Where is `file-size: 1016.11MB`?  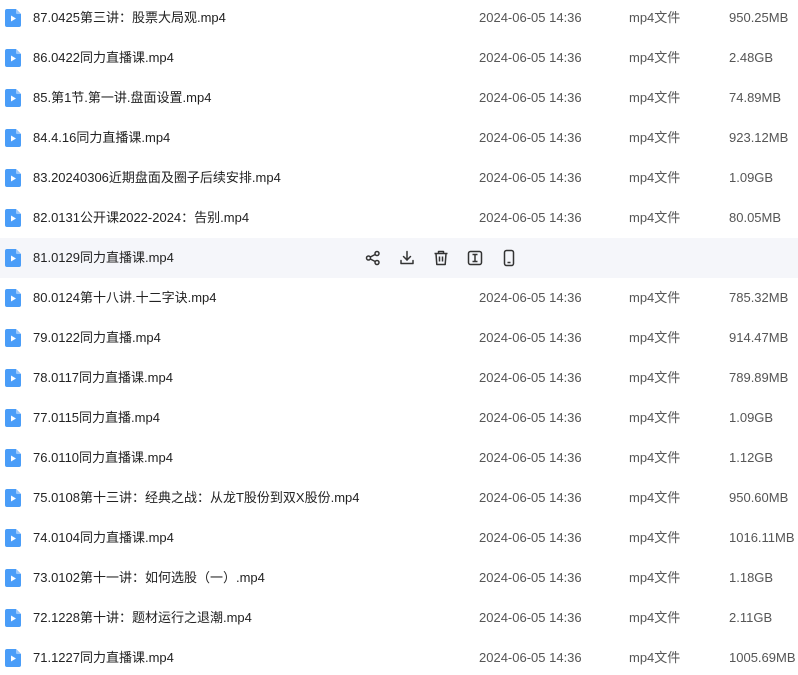 file-size: 1016.11MB is located at coordinates (762, 537).